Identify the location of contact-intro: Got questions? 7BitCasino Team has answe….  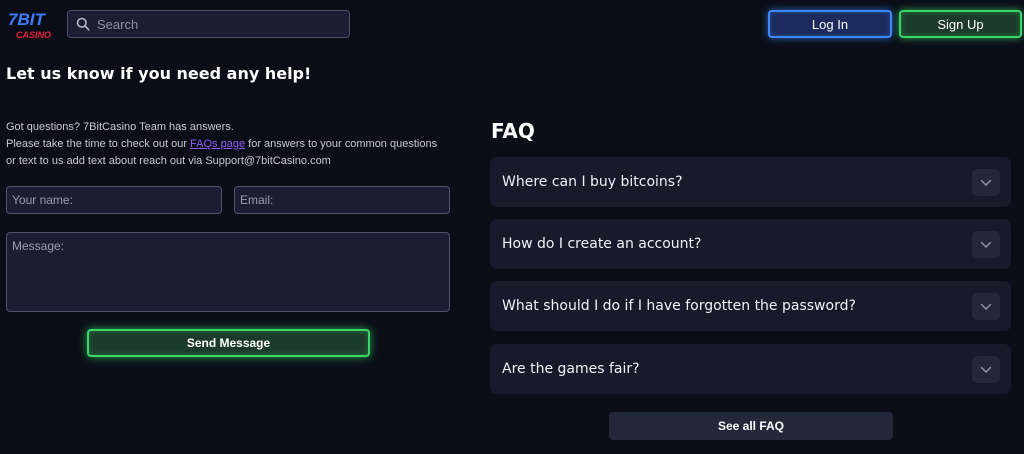
(226, 144).